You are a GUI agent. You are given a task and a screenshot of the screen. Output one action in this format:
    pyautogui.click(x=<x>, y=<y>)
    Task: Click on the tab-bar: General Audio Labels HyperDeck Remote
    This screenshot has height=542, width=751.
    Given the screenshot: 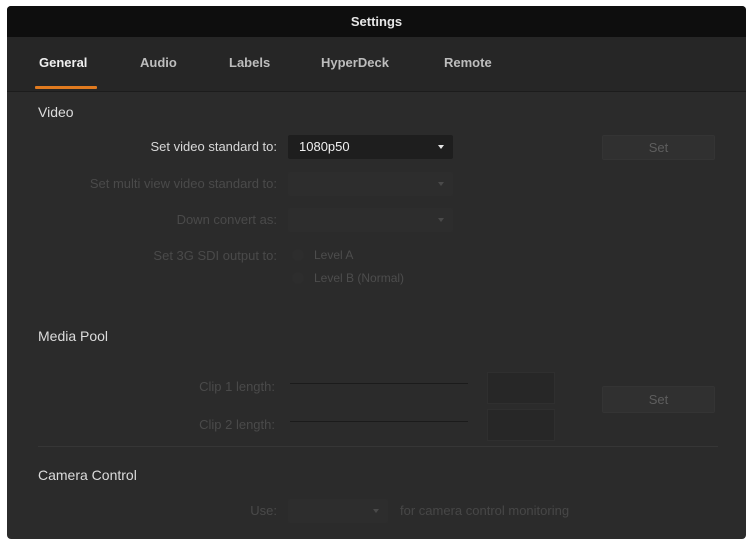 What is the action you would take?
    pyautogui.click(x=376, y=64)
    